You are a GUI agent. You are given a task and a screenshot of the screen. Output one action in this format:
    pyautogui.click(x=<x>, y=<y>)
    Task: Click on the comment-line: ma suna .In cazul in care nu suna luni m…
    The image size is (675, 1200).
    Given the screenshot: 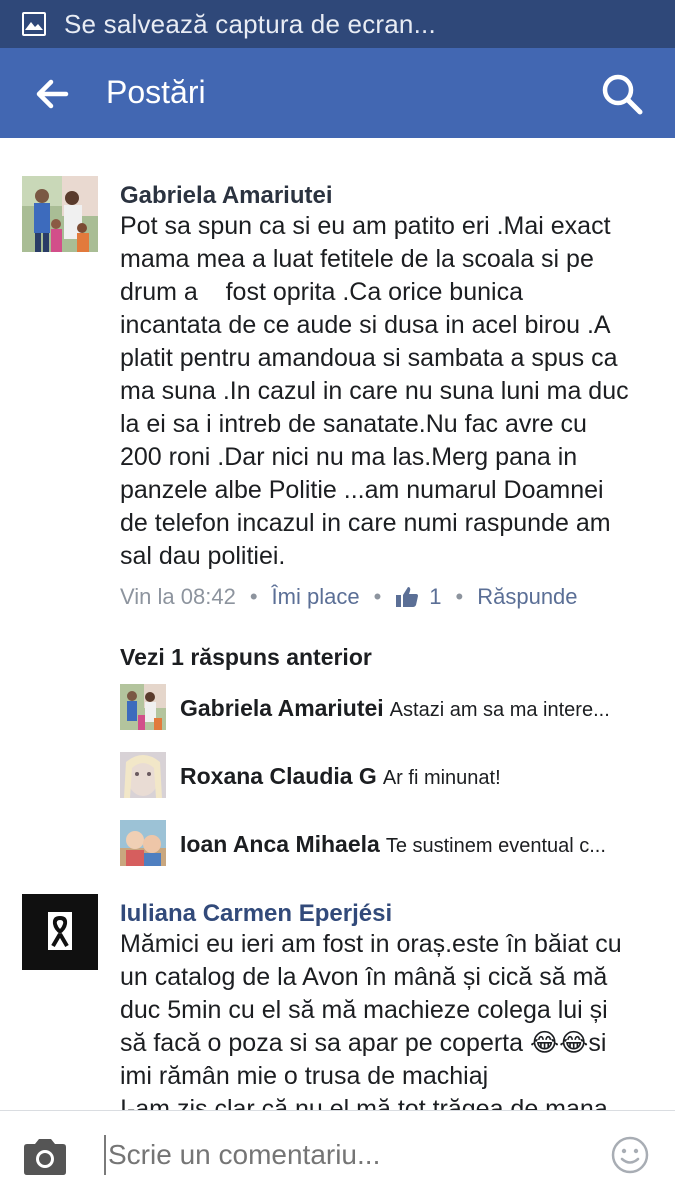 What is the action you would take?
    pyautogui.click(x=374, y=391)
    